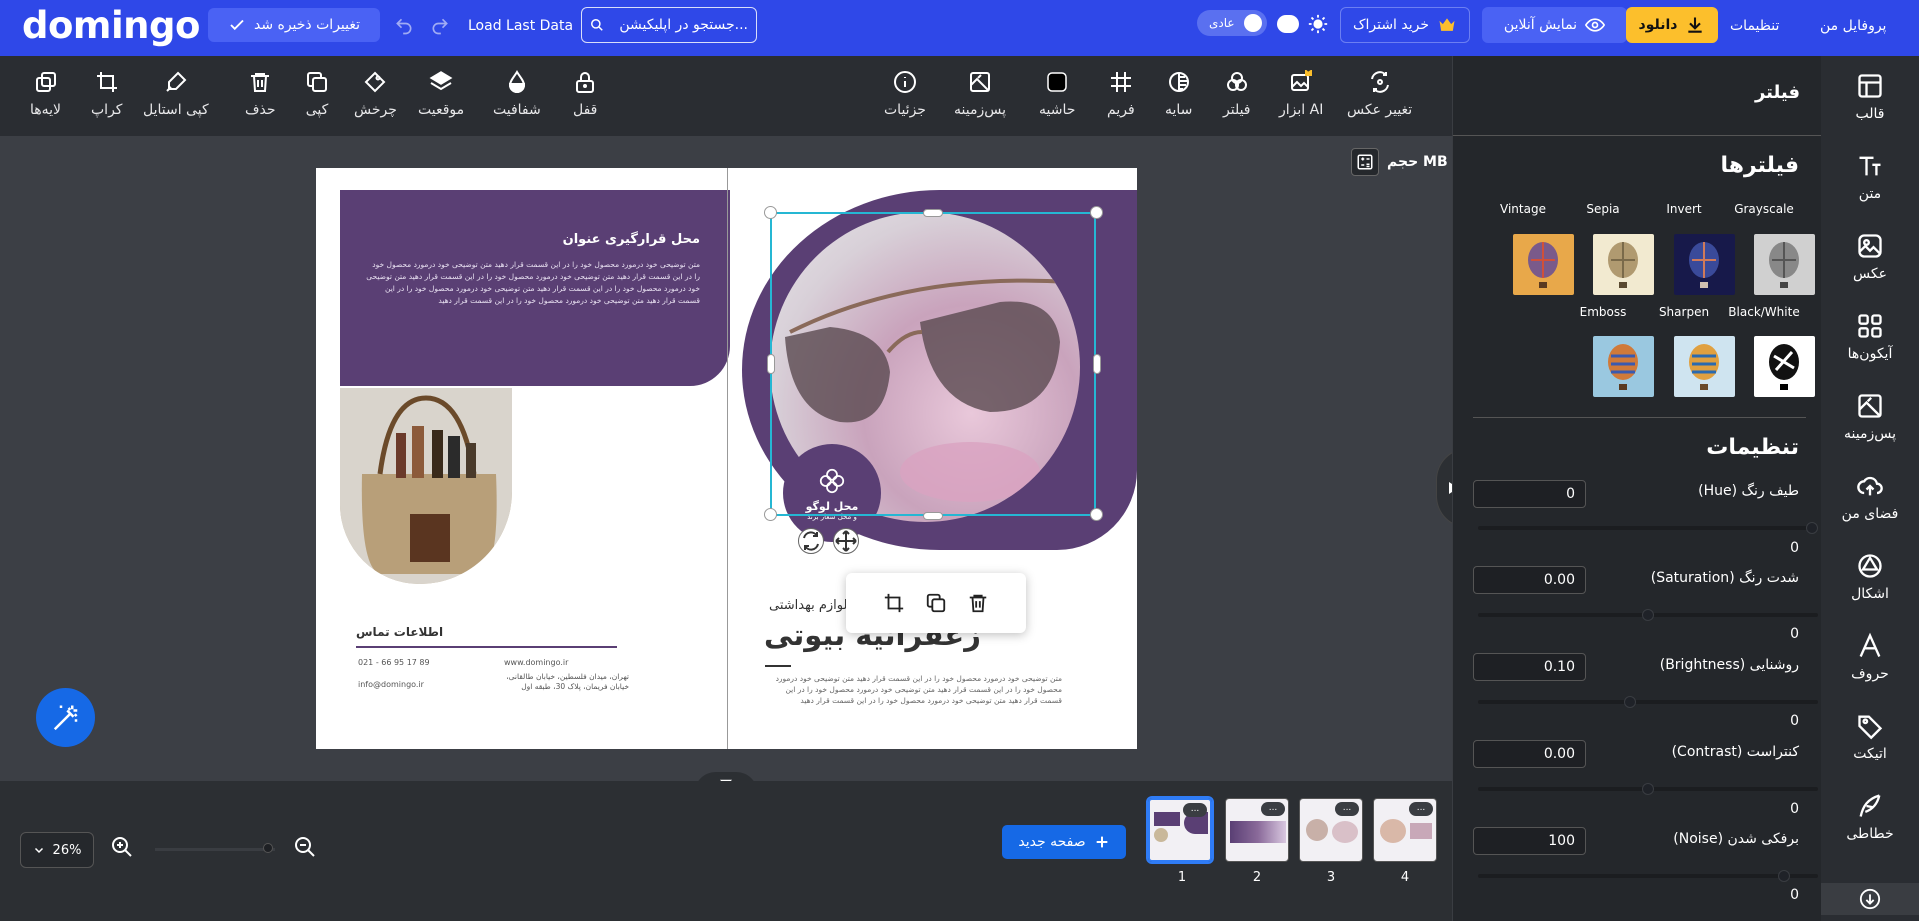 This screenshot has height=921, width=1919. I want to click on rail-item-icons: آیکون‌ها, so click(1870, 337).